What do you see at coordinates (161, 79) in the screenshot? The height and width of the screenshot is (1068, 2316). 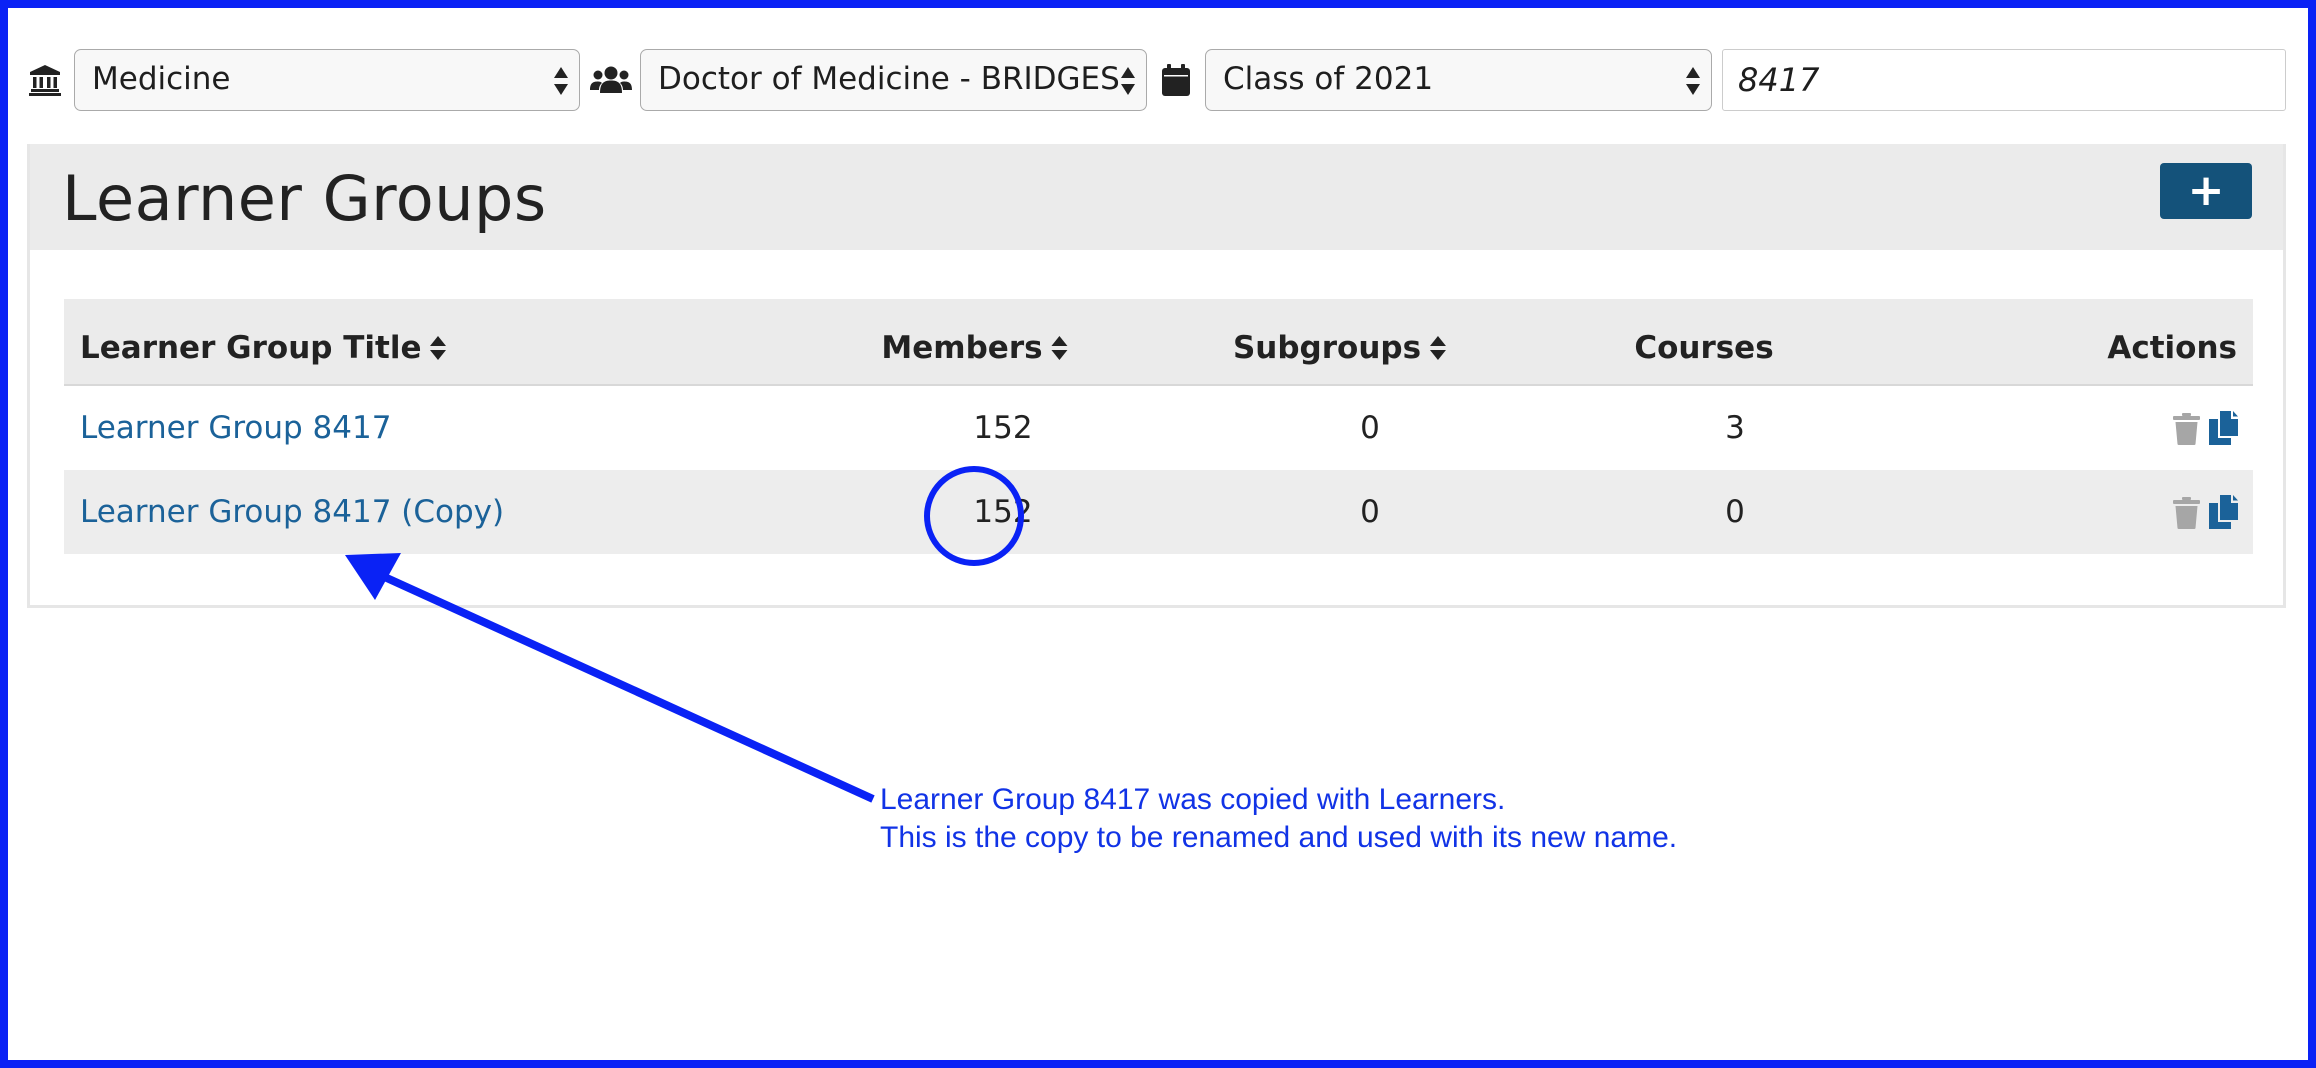 I see `school-select-value: Medicine` at bounding box center [161, 79].